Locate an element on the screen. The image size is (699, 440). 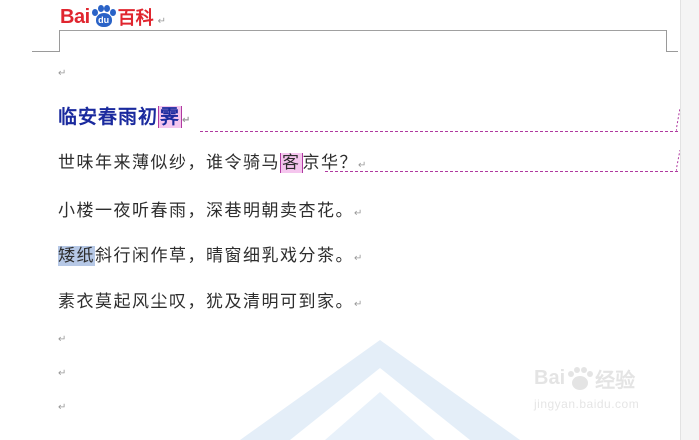
poem-line-4: 素衣莫起风尘叹，犹及清明可到家。↵ is located at coordinates (211, 299).